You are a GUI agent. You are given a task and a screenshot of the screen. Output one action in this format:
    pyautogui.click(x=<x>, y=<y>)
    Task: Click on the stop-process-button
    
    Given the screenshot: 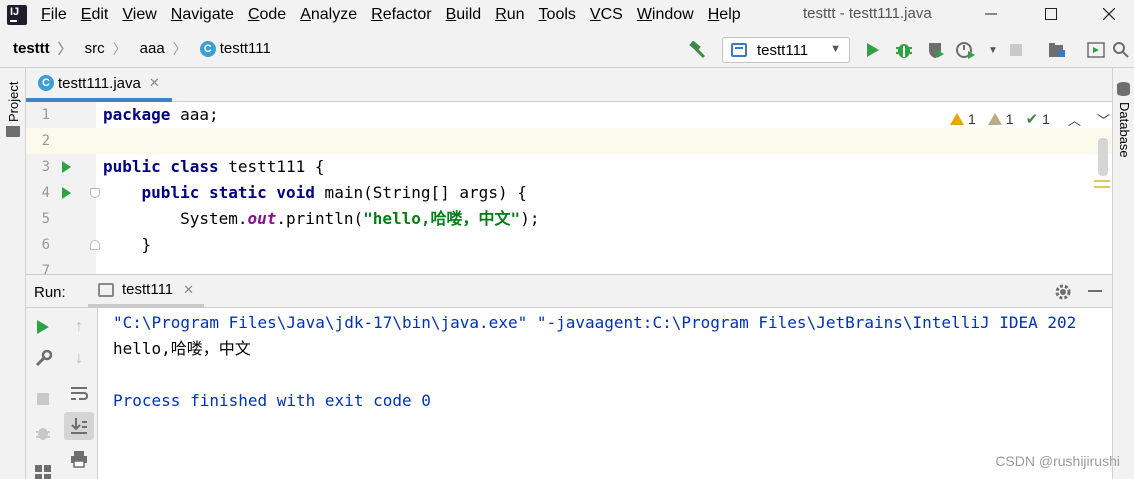 What is the action you would take?
    pyautogui.click(x=43, y=399)
    